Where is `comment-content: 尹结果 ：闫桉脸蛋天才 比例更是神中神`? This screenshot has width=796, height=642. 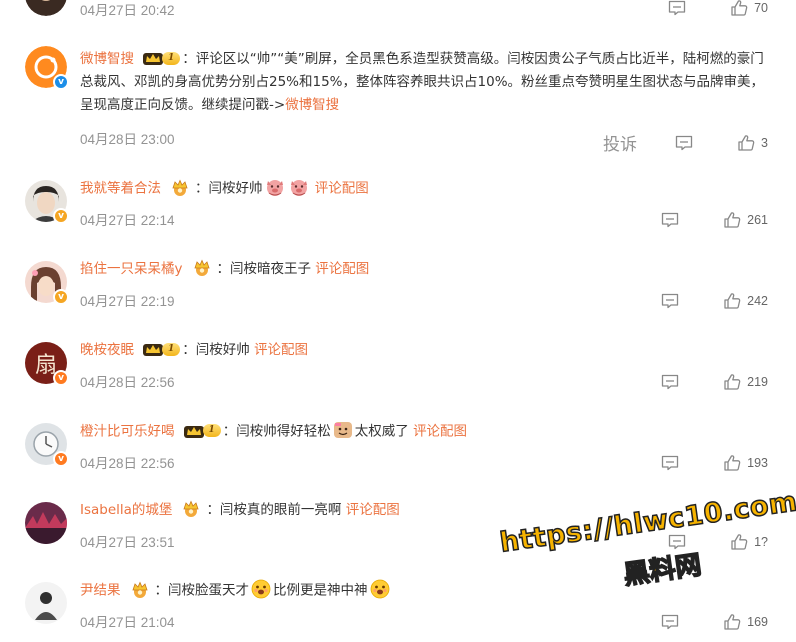
comment-content: 尹结果 ：闫桉脸蛋天才 比例更是神中神 is located at coordinates (428, 591).